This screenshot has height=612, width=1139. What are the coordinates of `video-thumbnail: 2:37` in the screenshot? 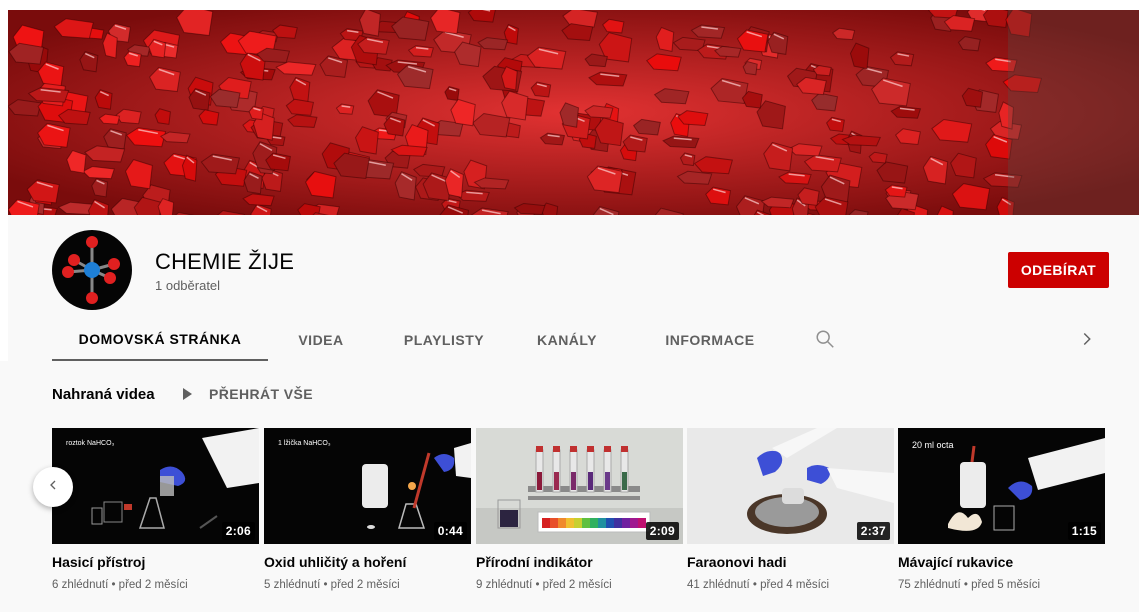 It's located at (790, 486).